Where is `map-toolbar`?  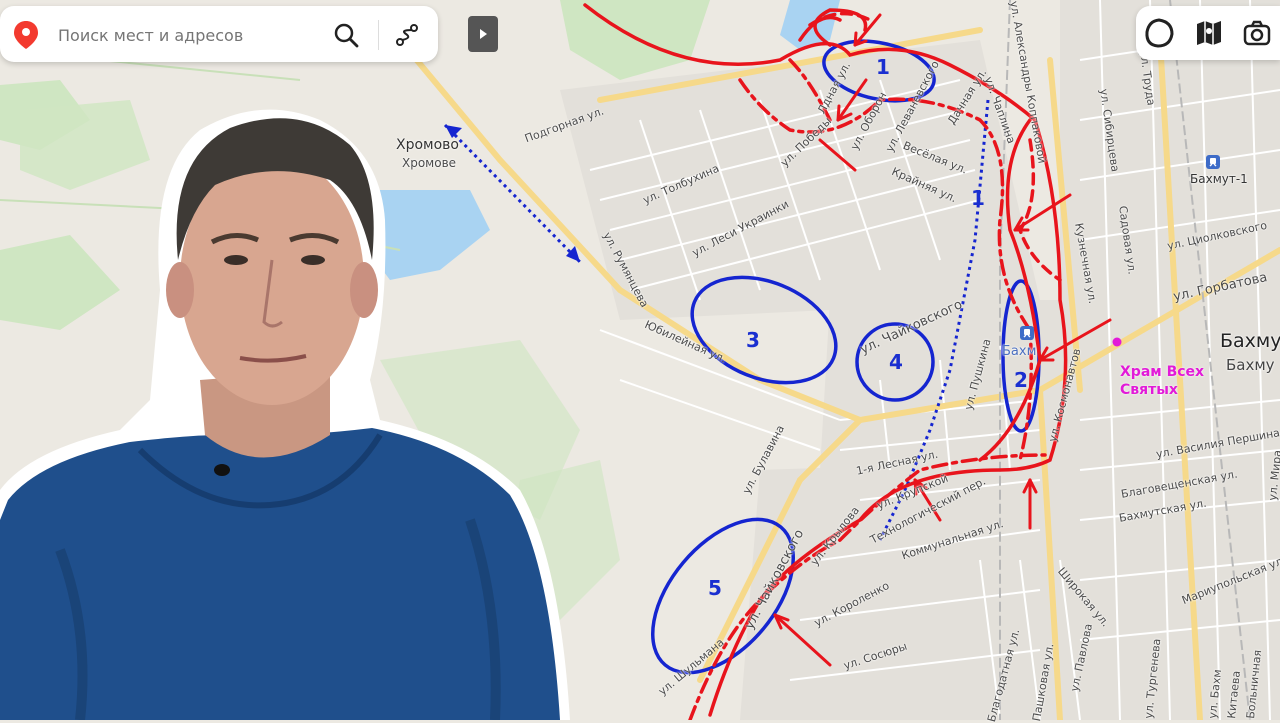 map-toolbar is located at coordinates (1208, 33).